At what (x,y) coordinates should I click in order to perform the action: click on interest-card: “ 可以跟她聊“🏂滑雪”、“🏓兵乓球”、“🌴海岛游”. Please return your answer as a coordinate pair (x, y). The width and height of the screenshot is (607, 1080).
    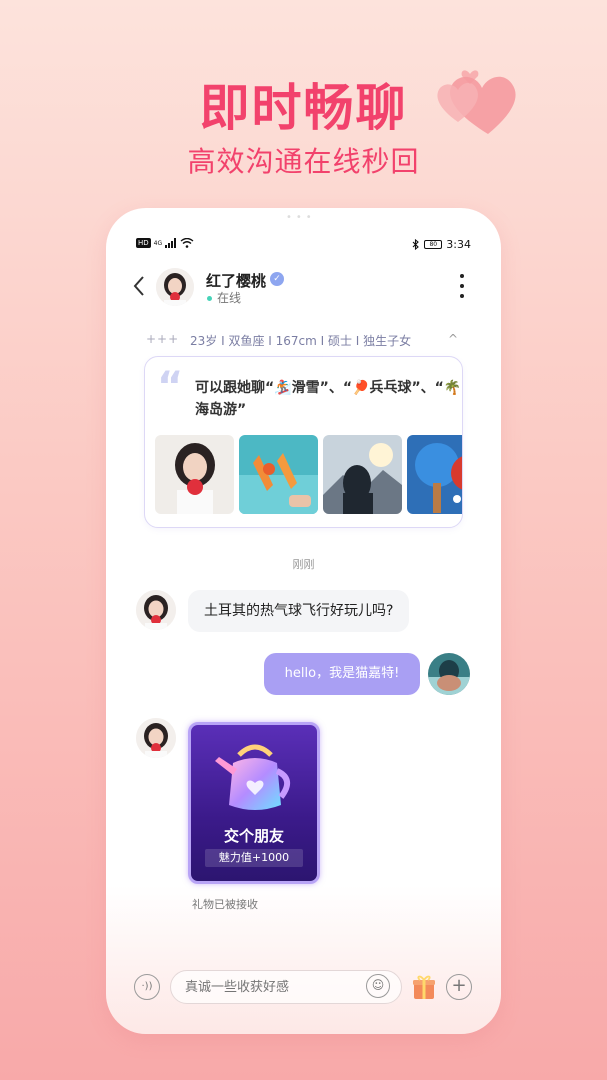
    Looking at the image, I should click on (303, 442).